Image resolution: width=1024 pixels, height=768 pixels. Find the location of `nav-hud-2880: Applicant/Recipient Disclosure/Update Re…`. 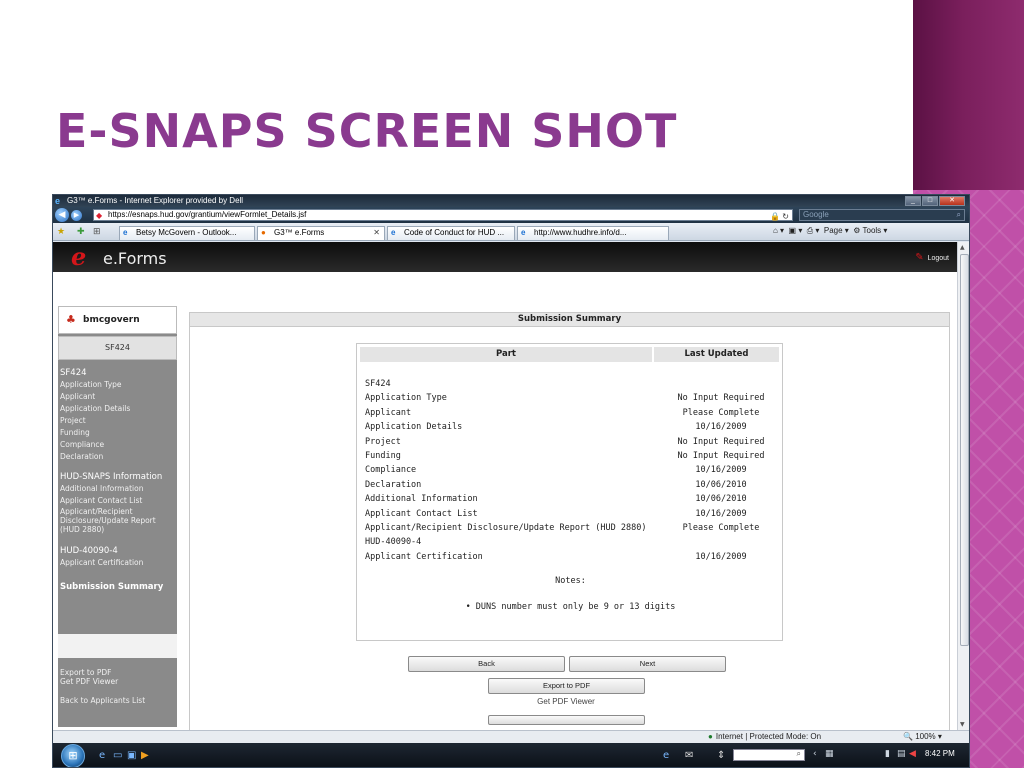

nav-hud-2880: Applicant/Recipient Disclosure/Update Re… is located at coordinates (117, 520).